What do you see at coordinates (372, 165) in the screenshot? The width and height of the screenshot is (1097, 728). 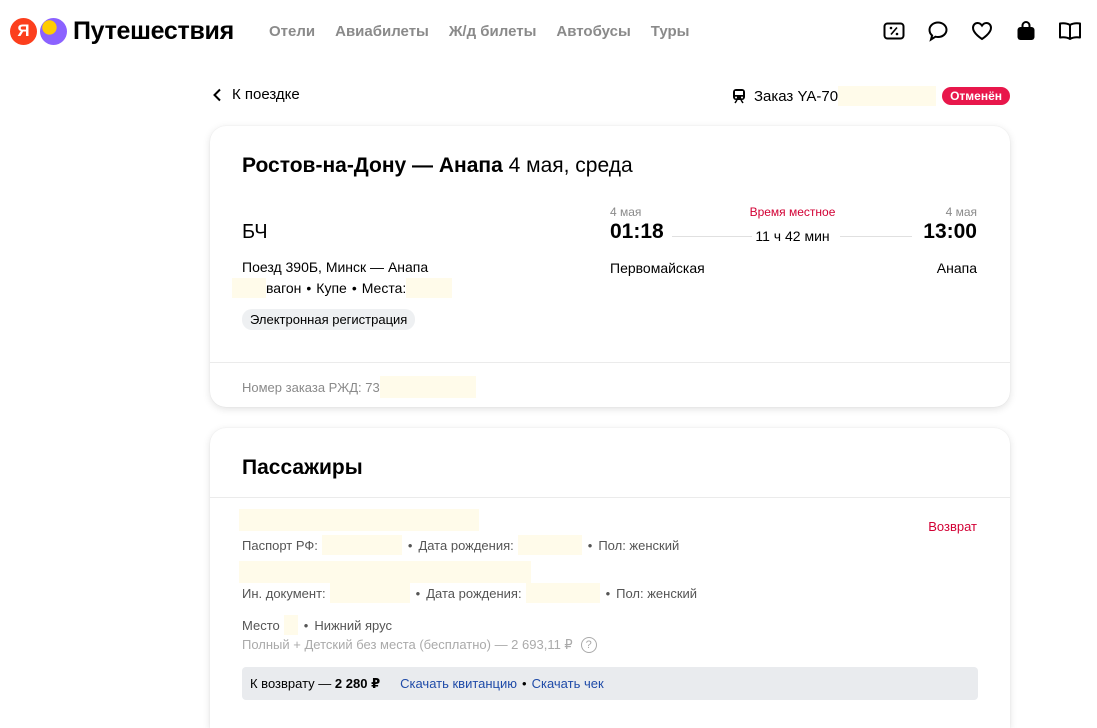 I see `route: Ростов-на-Дону — Анапа` at bounding box center [372, 165].